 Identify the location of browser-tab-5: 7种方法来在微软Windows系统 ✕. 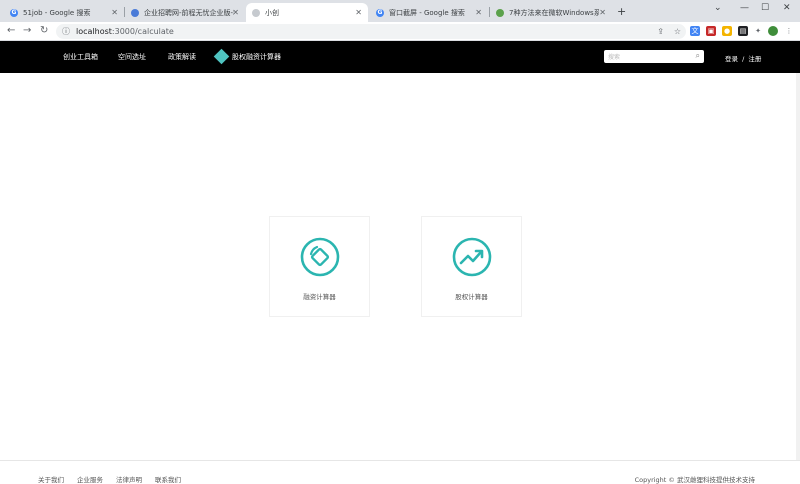
(551, 12).